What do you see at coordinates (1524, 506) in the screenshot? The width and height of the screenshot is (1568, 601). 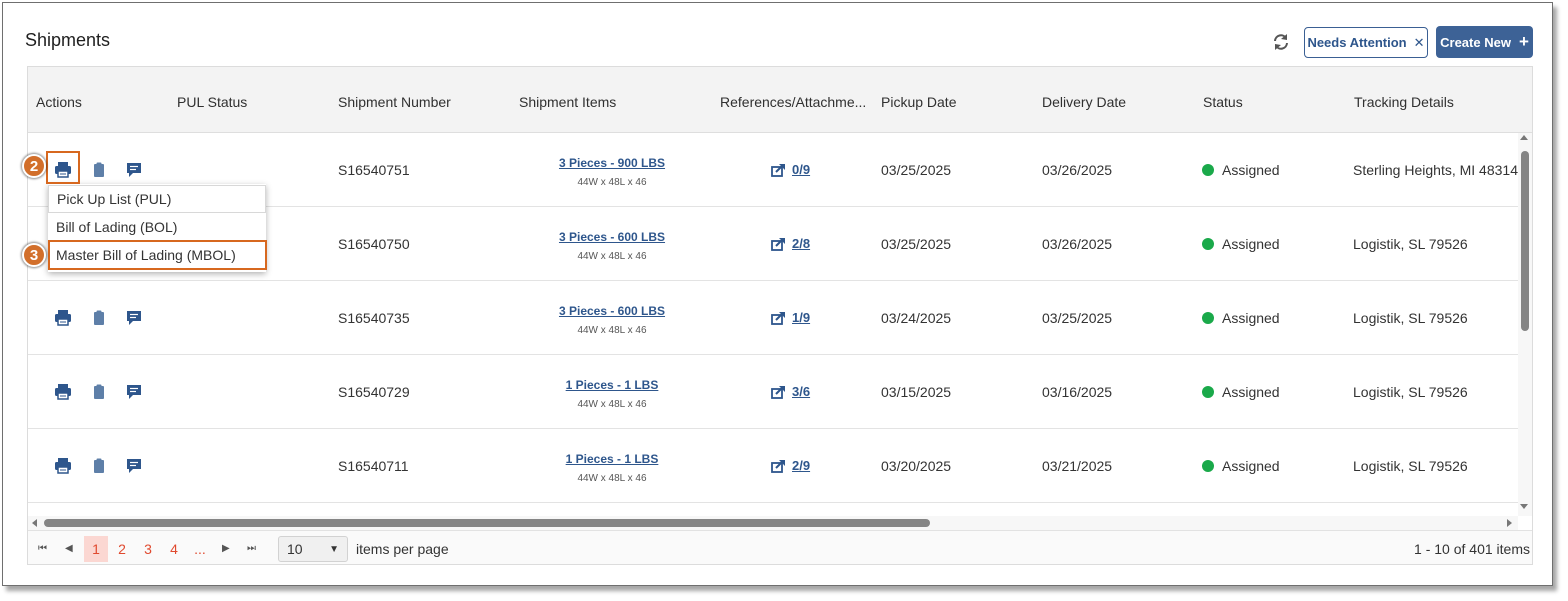 I see `scroll-down-icon` at bounding box center [1524, 506].